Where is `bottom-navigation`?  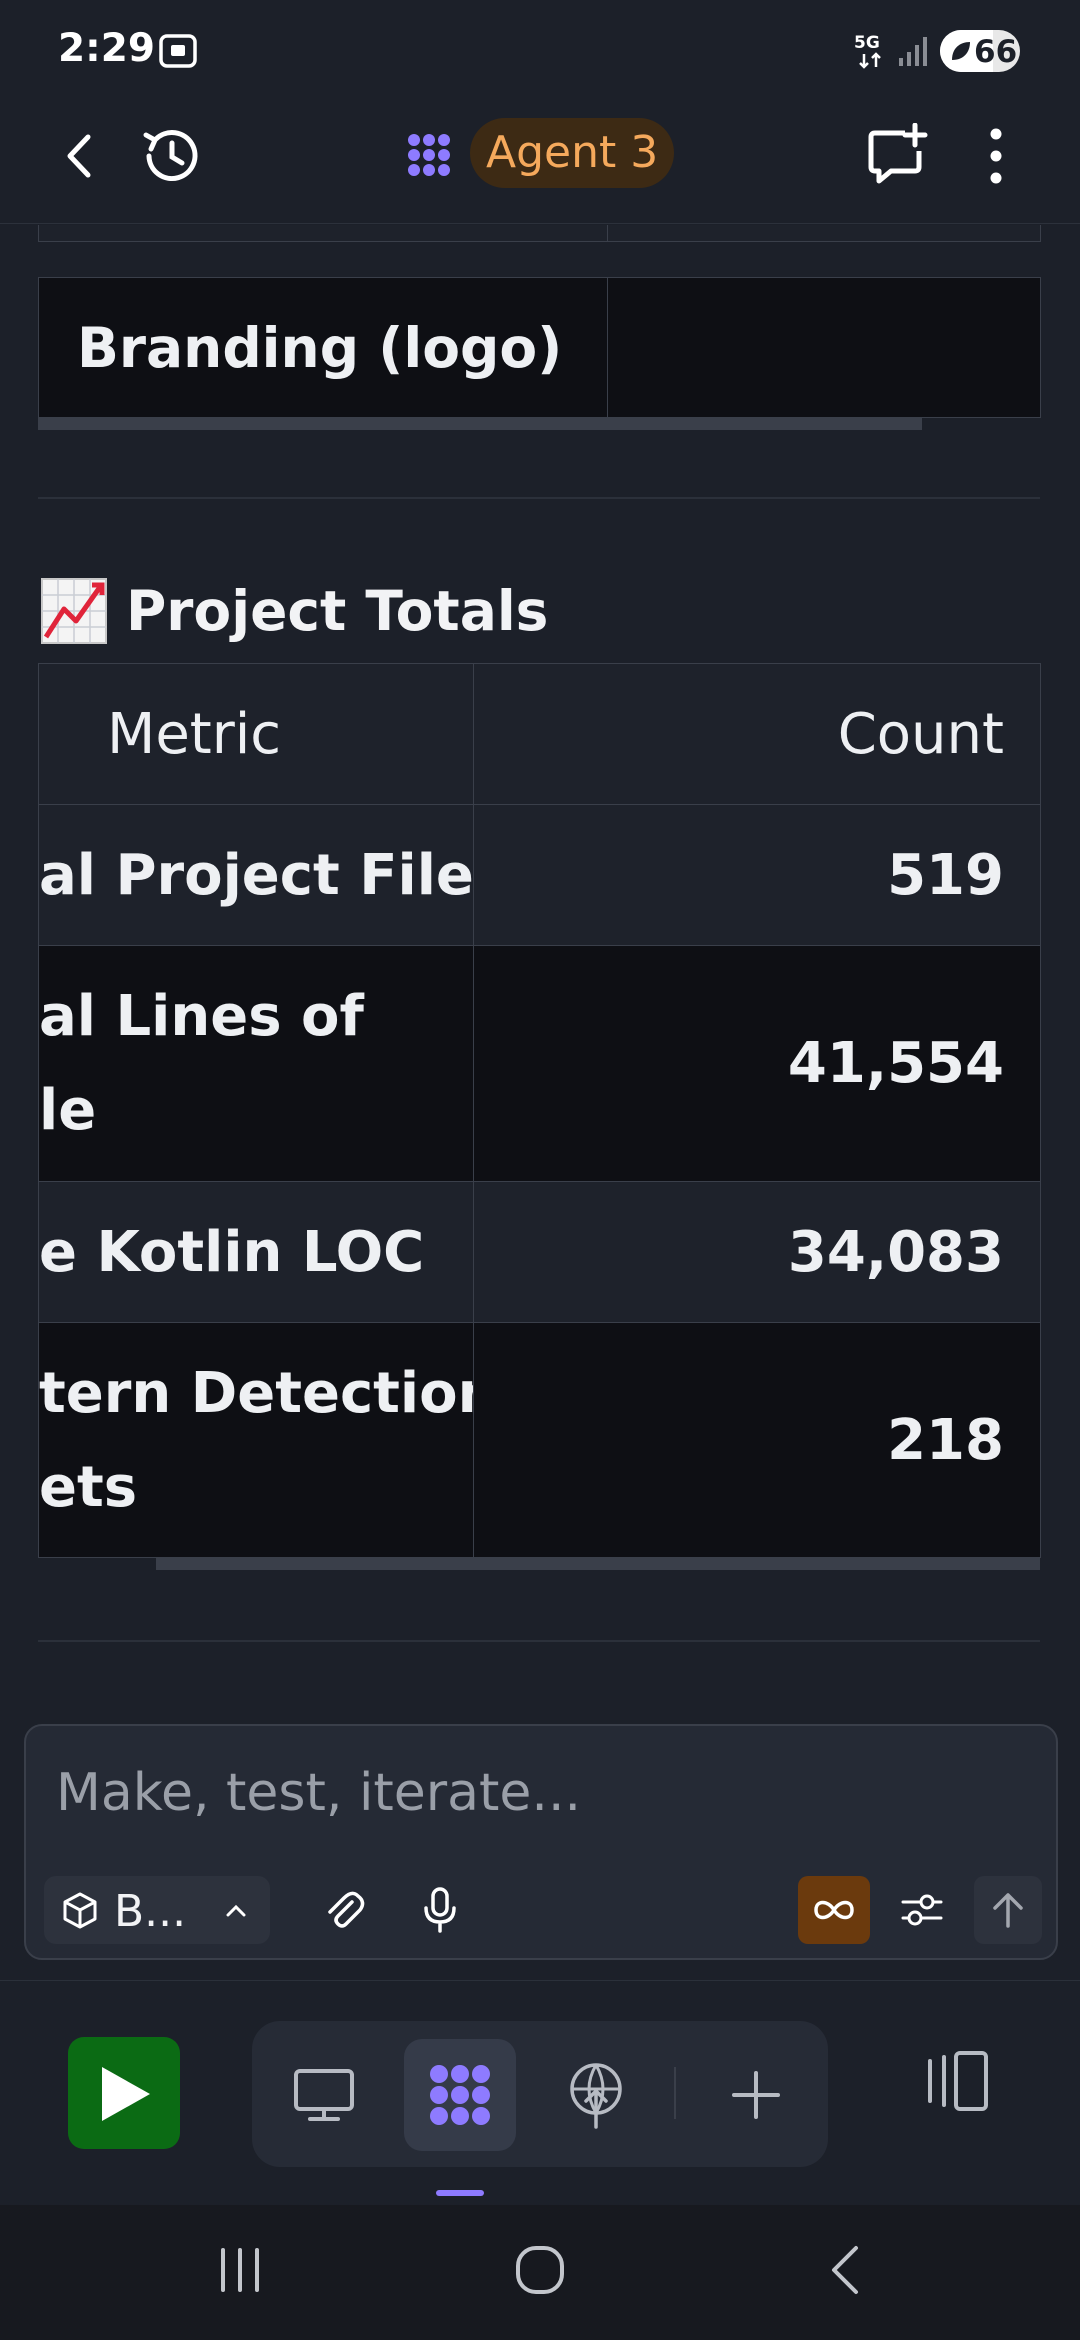 bottom-navigation is located at coordinates (540, 2092).